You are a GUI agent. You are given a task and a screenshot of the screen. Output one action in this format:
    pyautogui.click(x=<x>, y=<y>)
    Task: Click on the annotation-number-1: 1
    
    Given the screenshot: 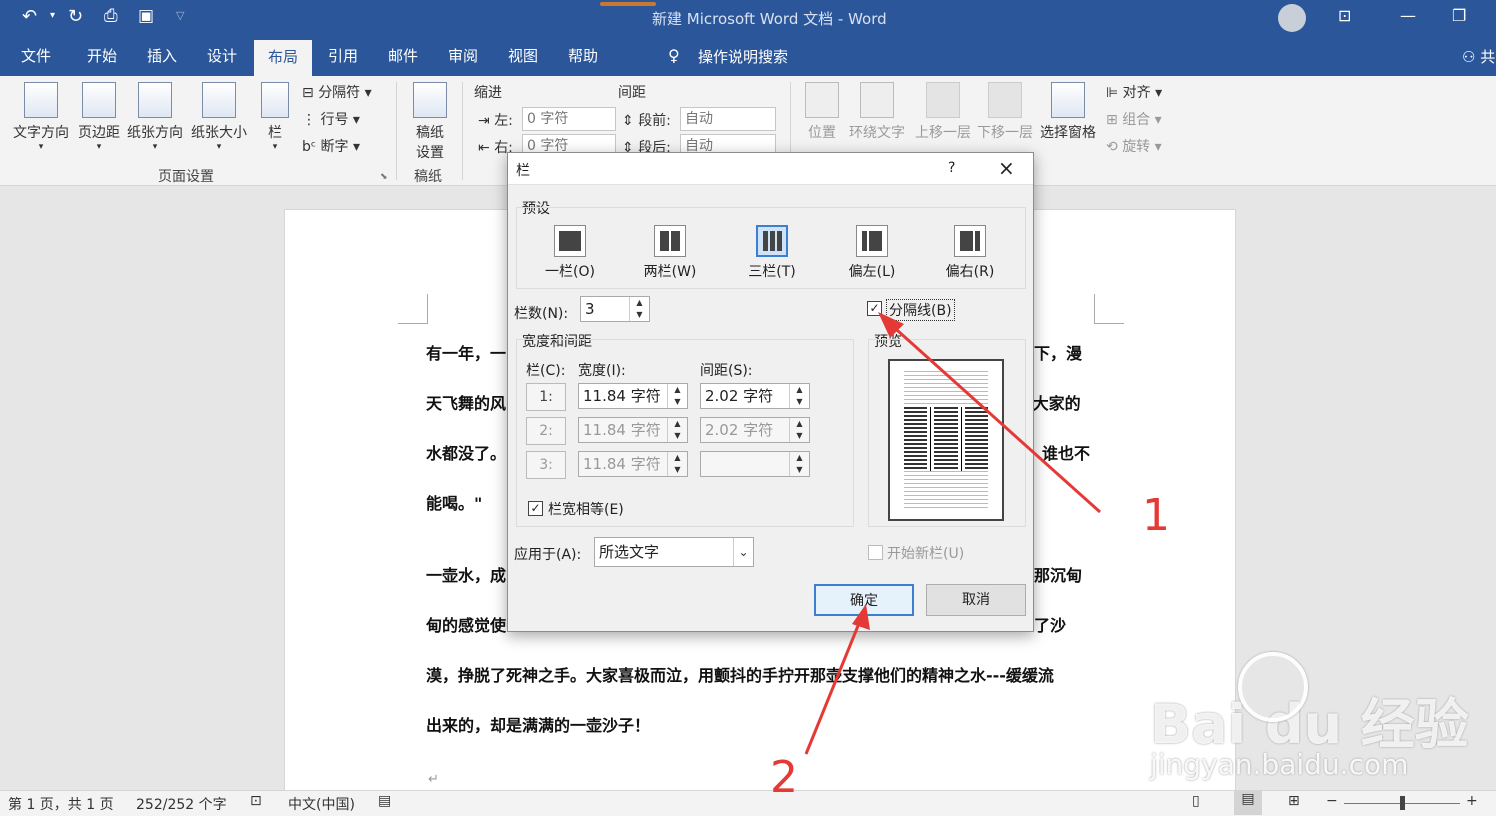 What is the action you would take?
    pyautogui.click(x=1156, y=515)
    